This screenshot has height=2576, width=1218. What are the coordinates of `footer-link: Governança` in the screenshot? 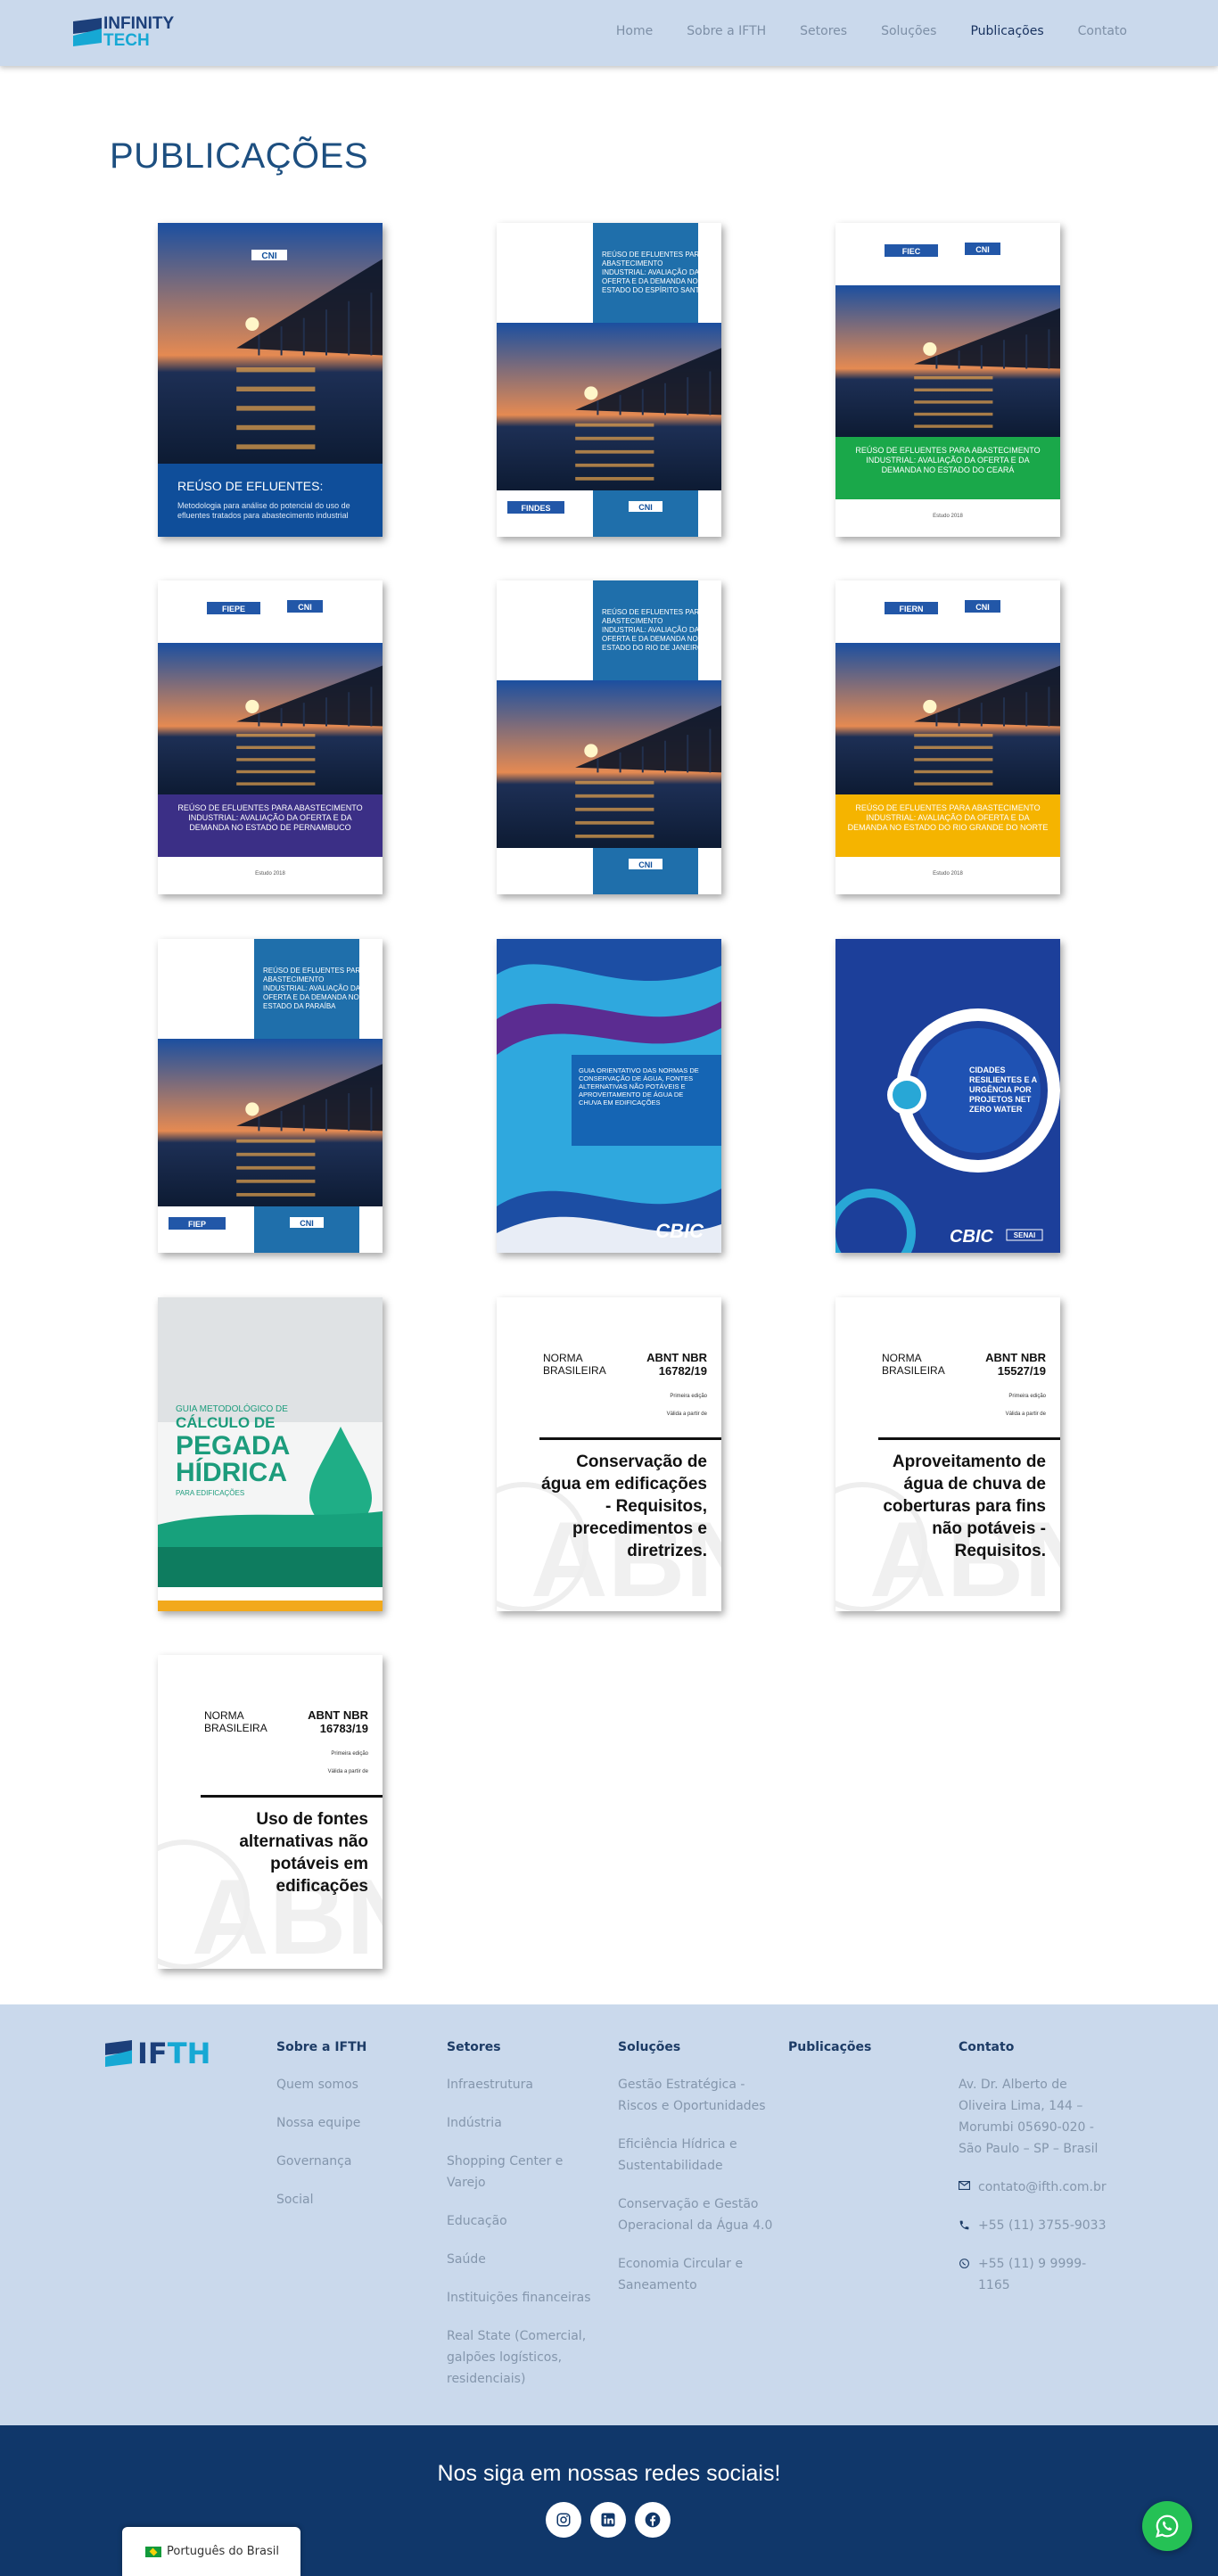 It's located at (352, 2161).